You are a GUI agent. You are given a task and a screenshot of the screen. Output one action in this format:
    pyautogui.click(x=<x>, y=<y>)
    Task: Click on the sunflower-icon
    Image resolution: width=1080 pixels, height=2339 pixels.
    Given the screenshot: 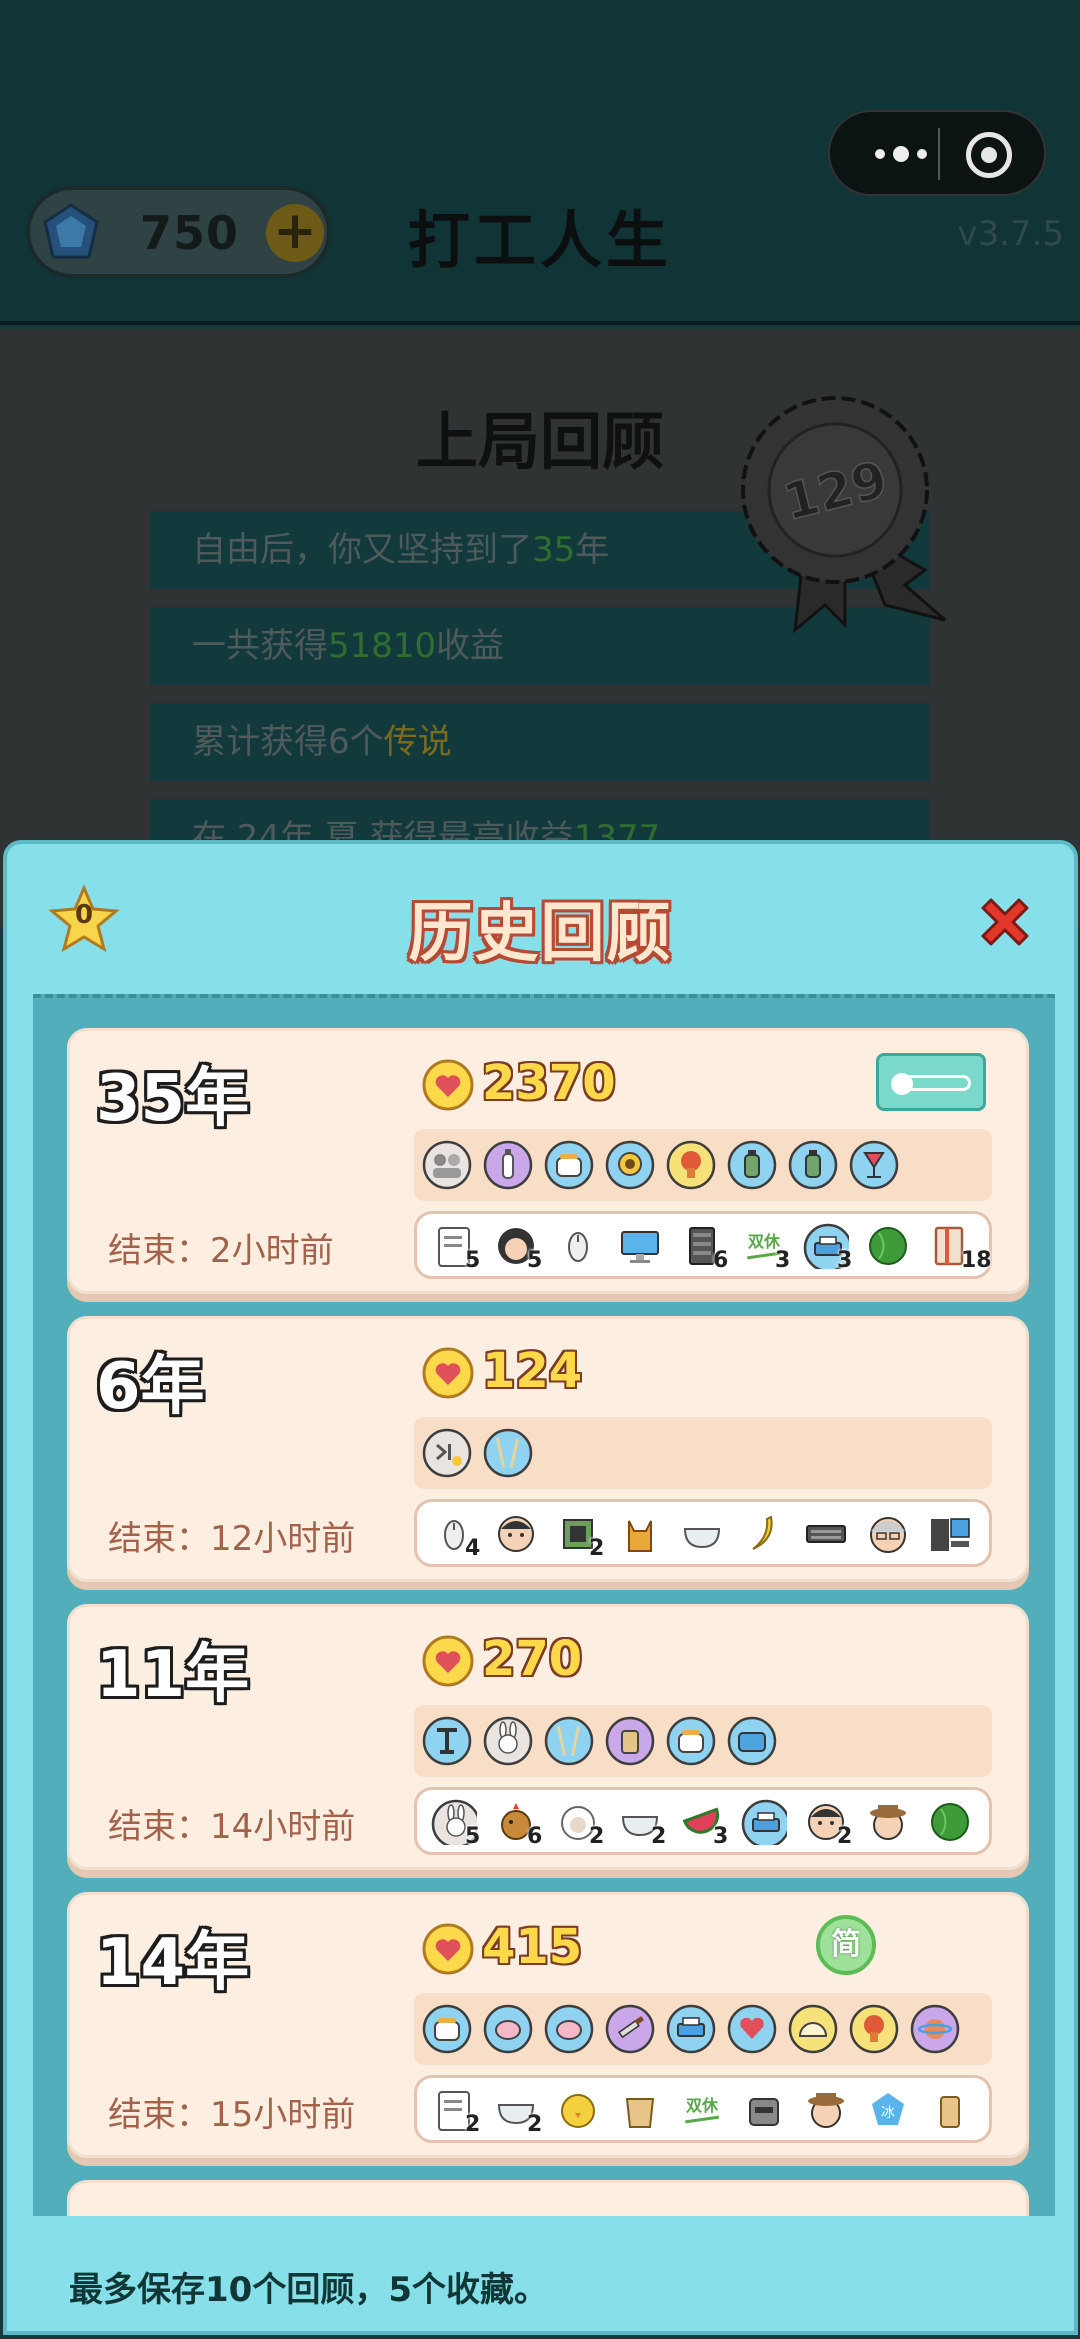 What is the action you would take?
    pyautogui.click(x=630, y=1165)
    